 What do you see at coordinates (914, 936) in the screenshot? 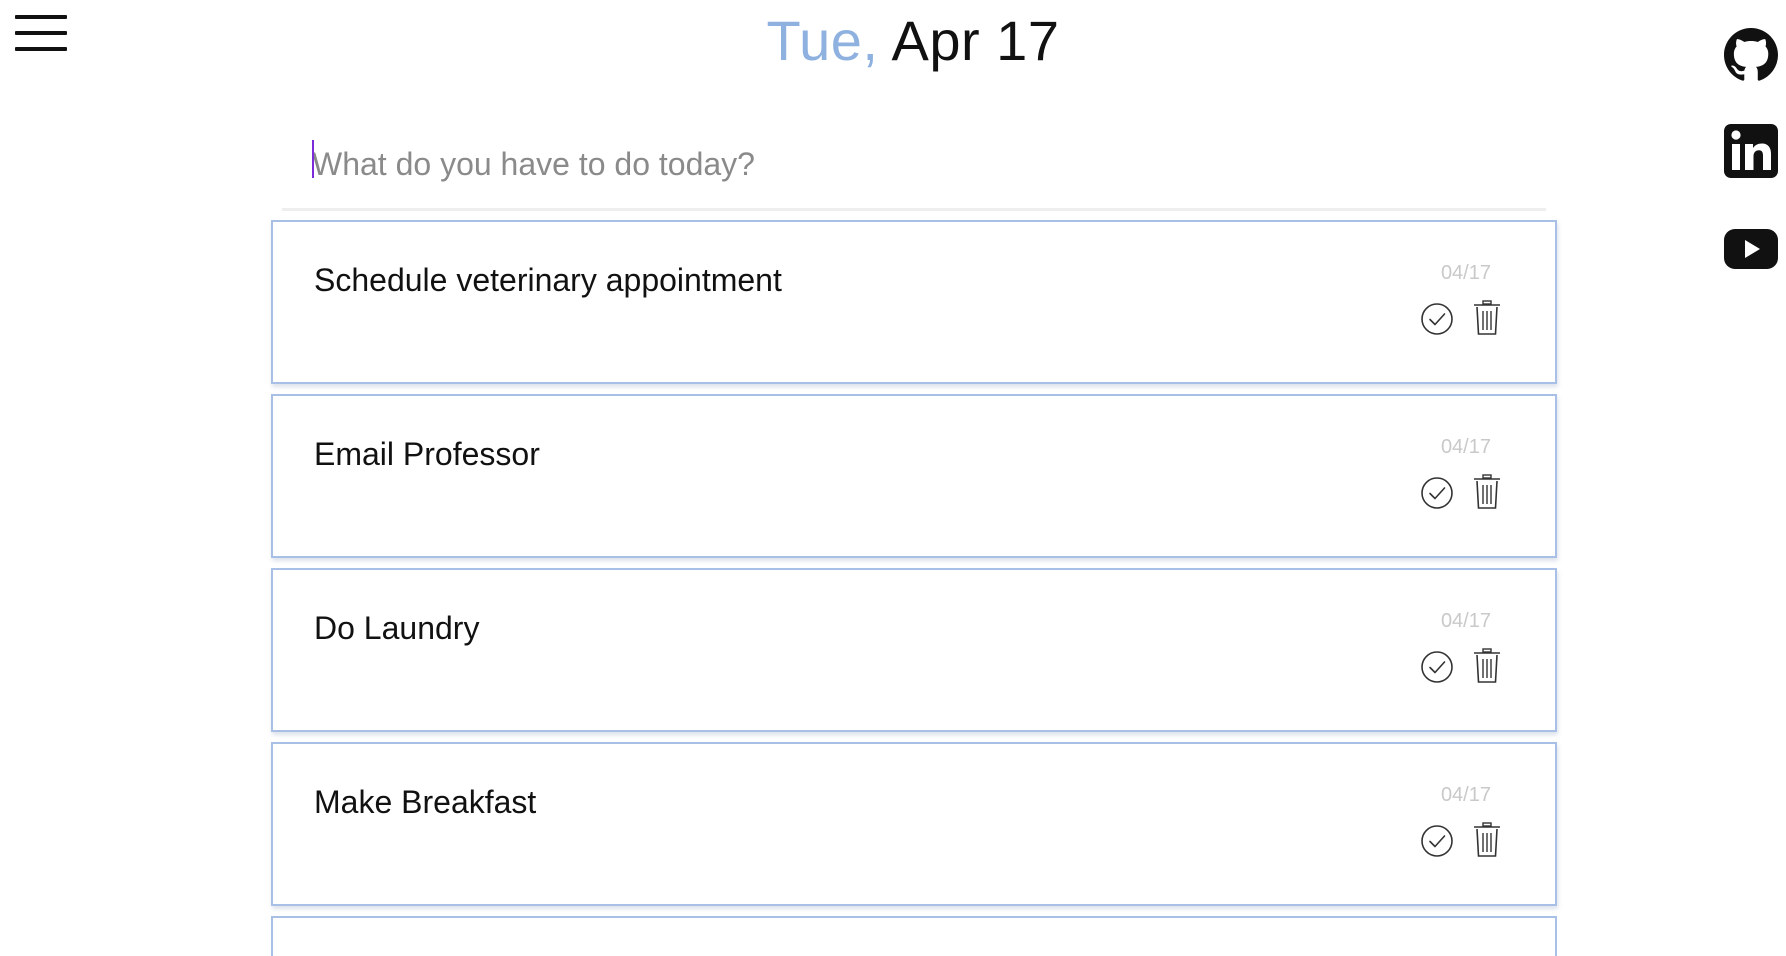
I see `task-card` at bounding box center [914, 936].